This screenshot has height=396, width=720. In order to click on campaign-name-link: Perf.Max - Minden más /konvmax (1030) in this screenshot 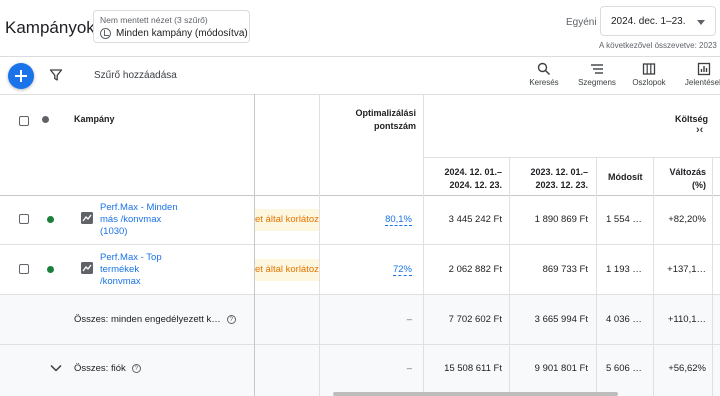, I will do `click(139, 220)`.